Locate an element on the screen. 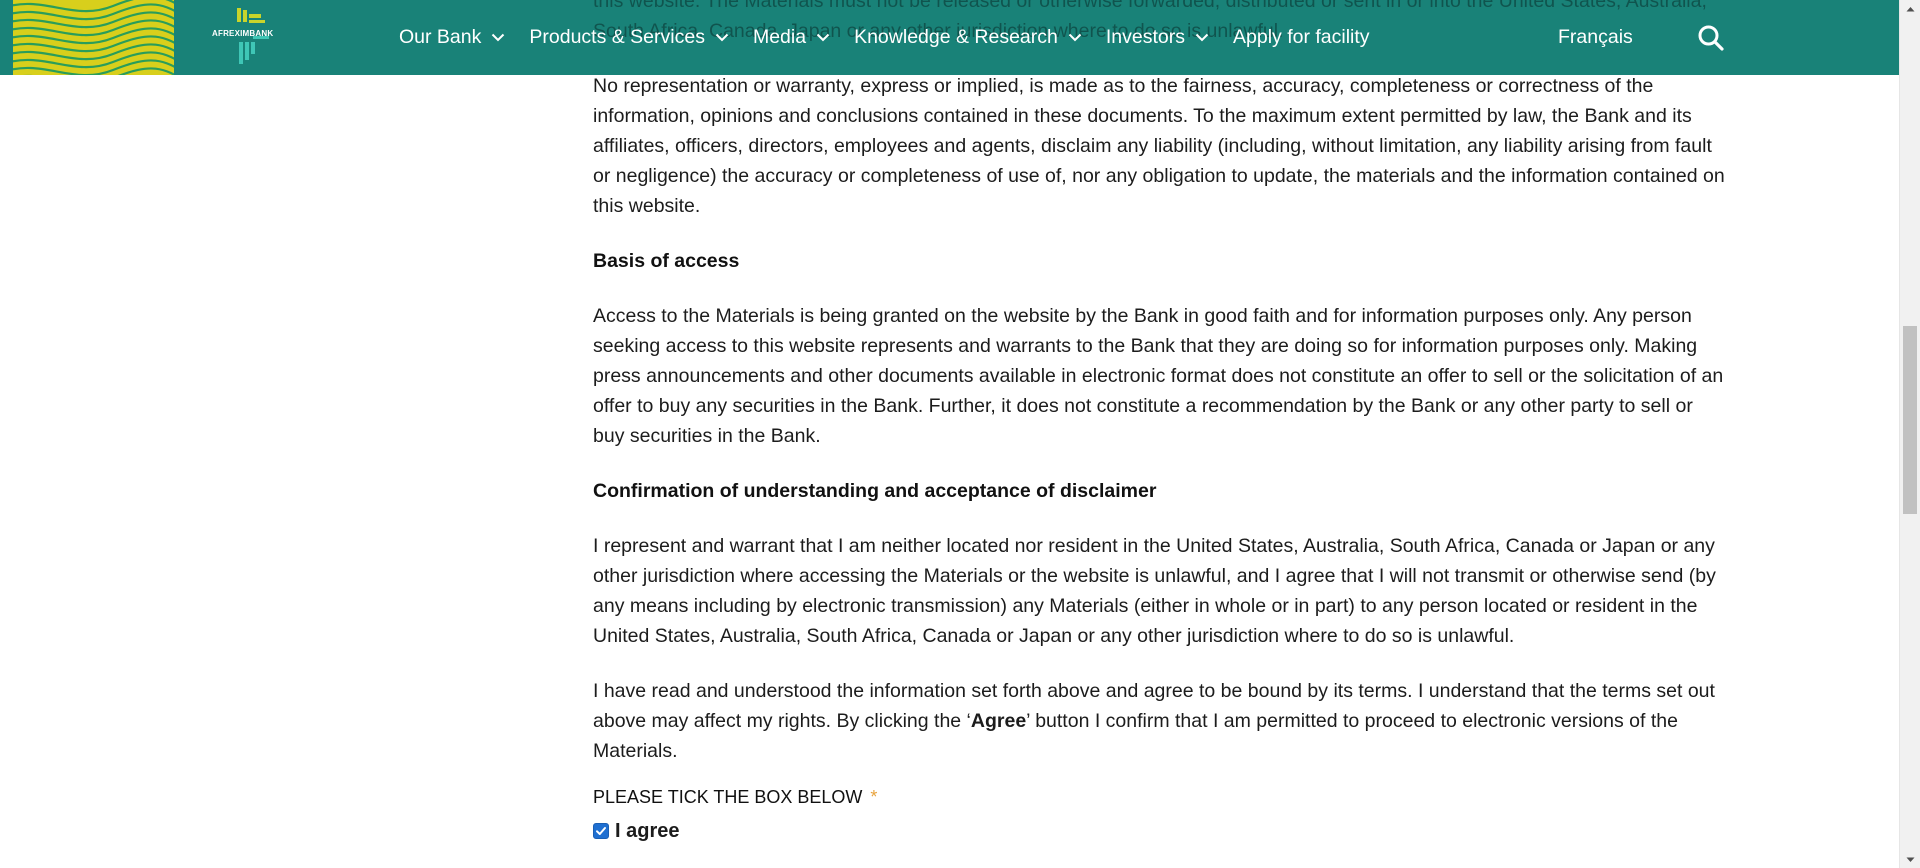  afreximbank-logo: AFREXIMBANK is located at coordinates (244, 38).